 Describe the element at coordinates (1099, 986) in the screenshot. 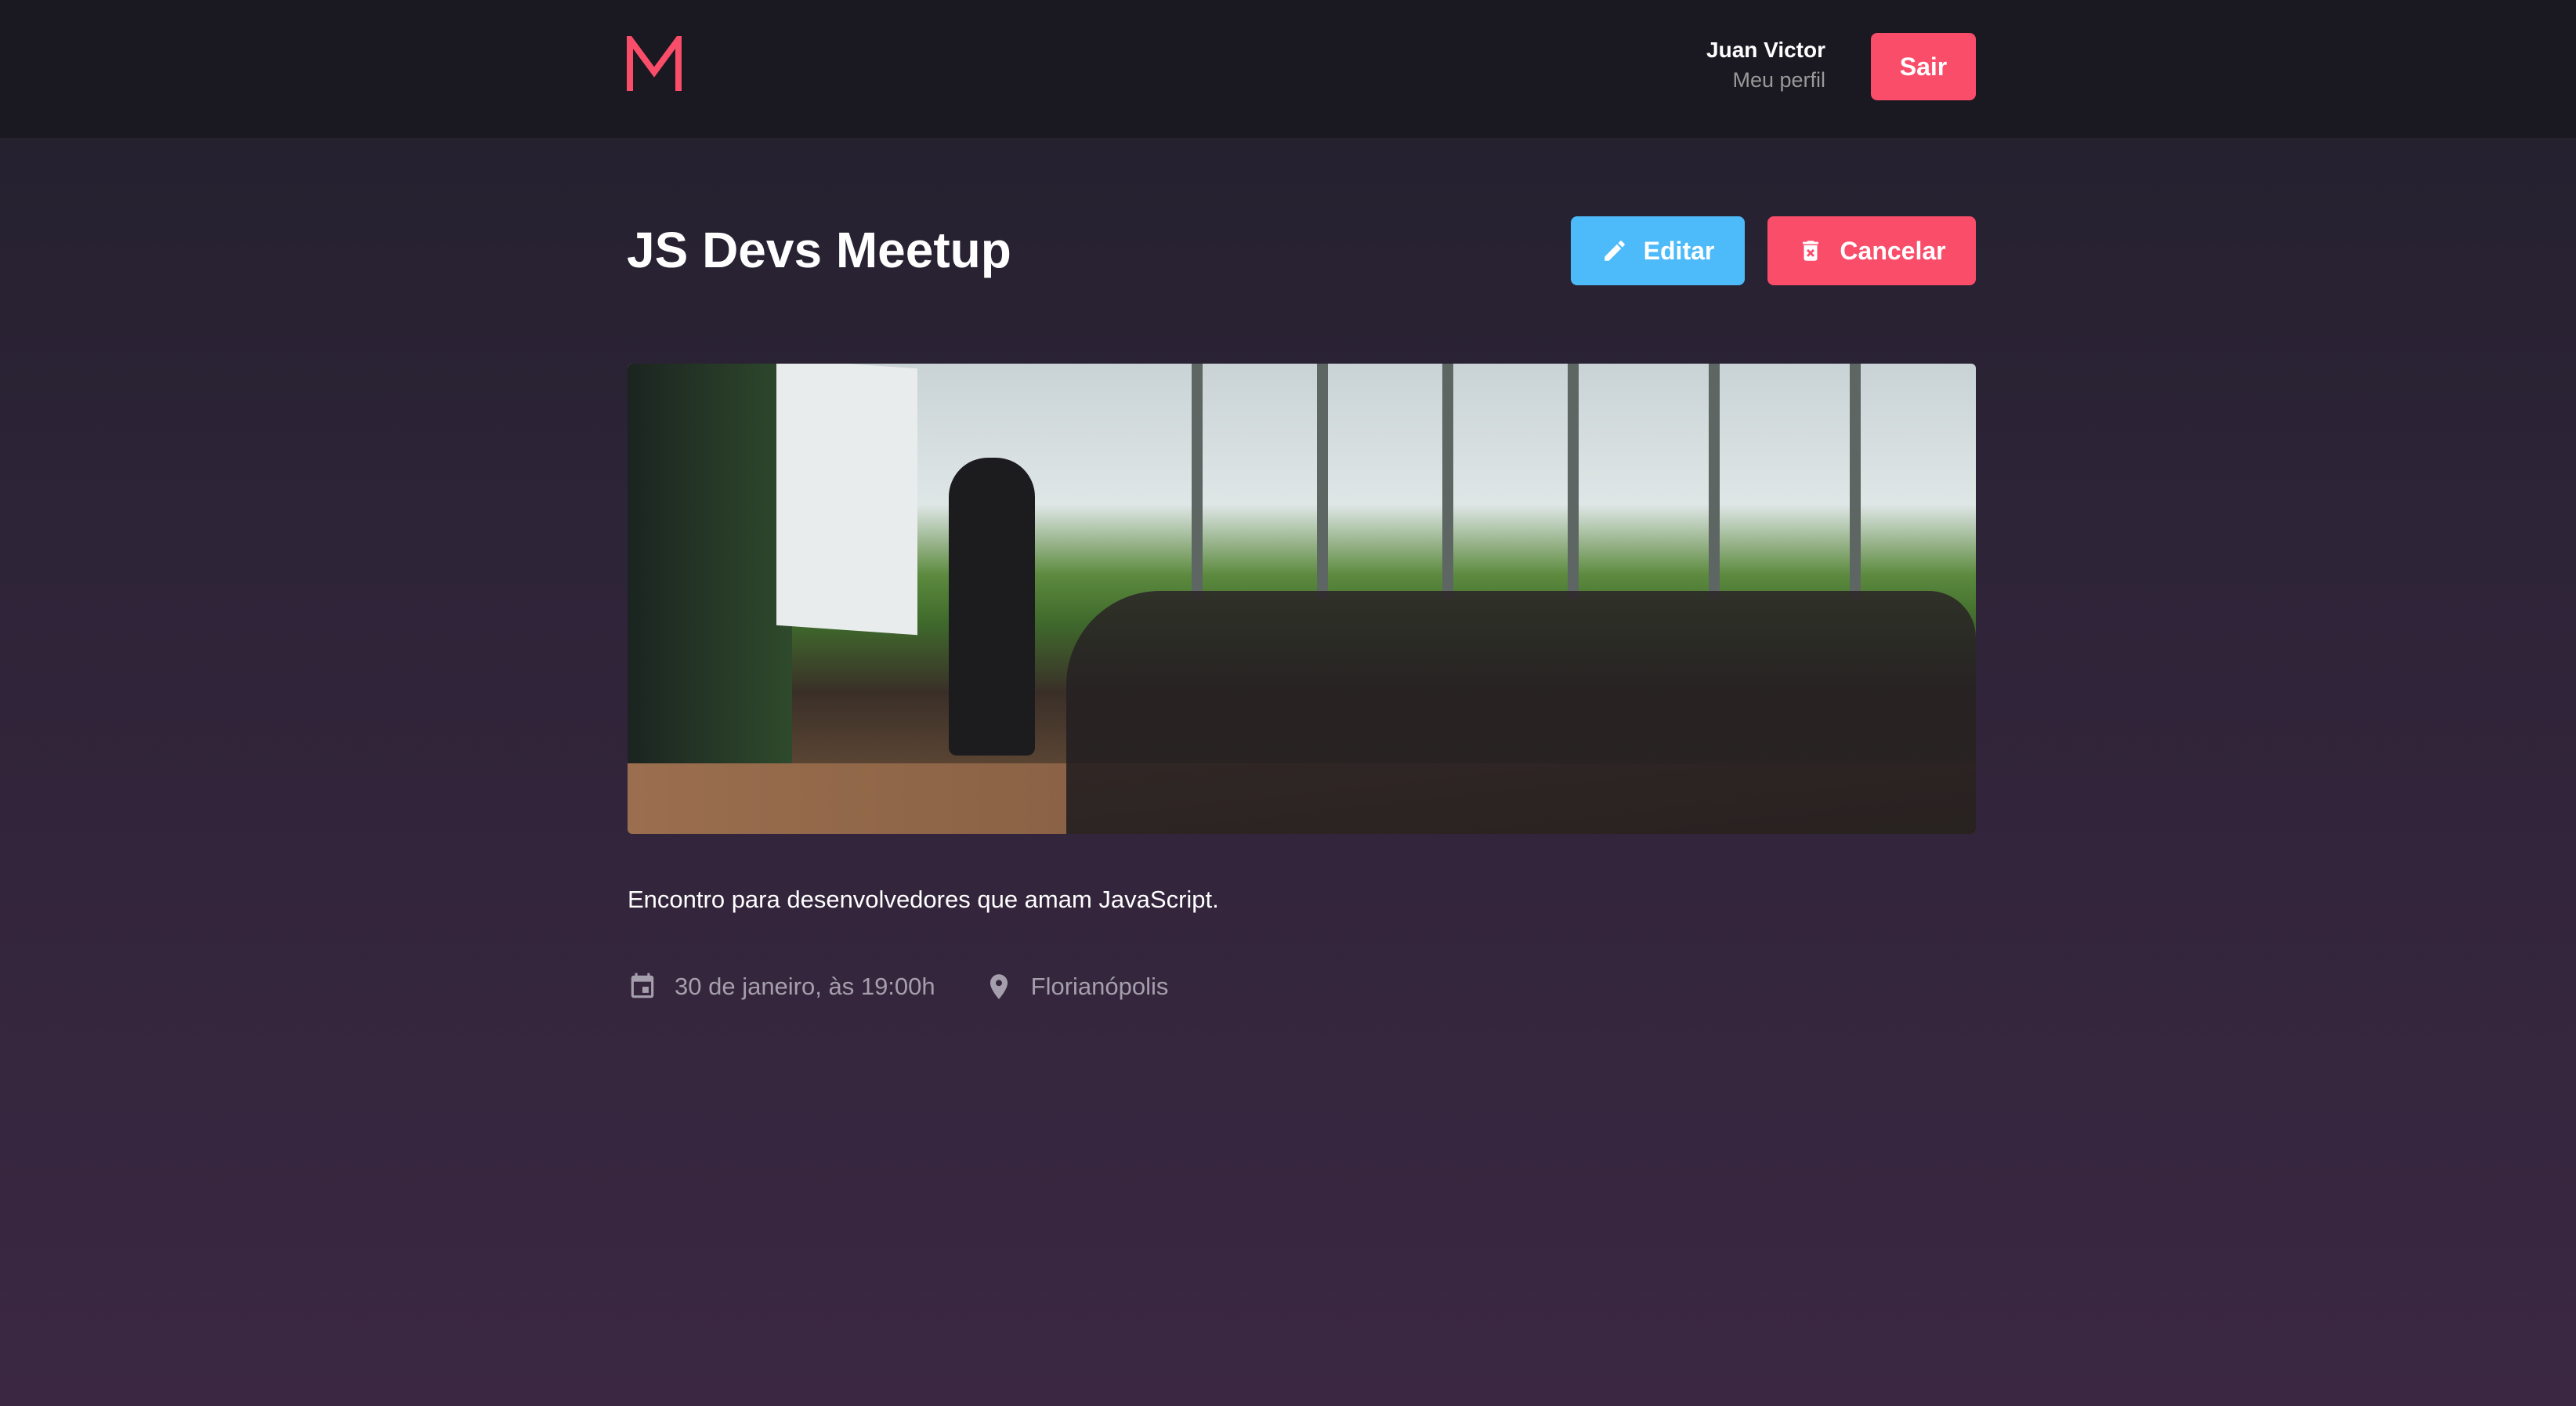

I see `location-text: Florianópolis` at that location.